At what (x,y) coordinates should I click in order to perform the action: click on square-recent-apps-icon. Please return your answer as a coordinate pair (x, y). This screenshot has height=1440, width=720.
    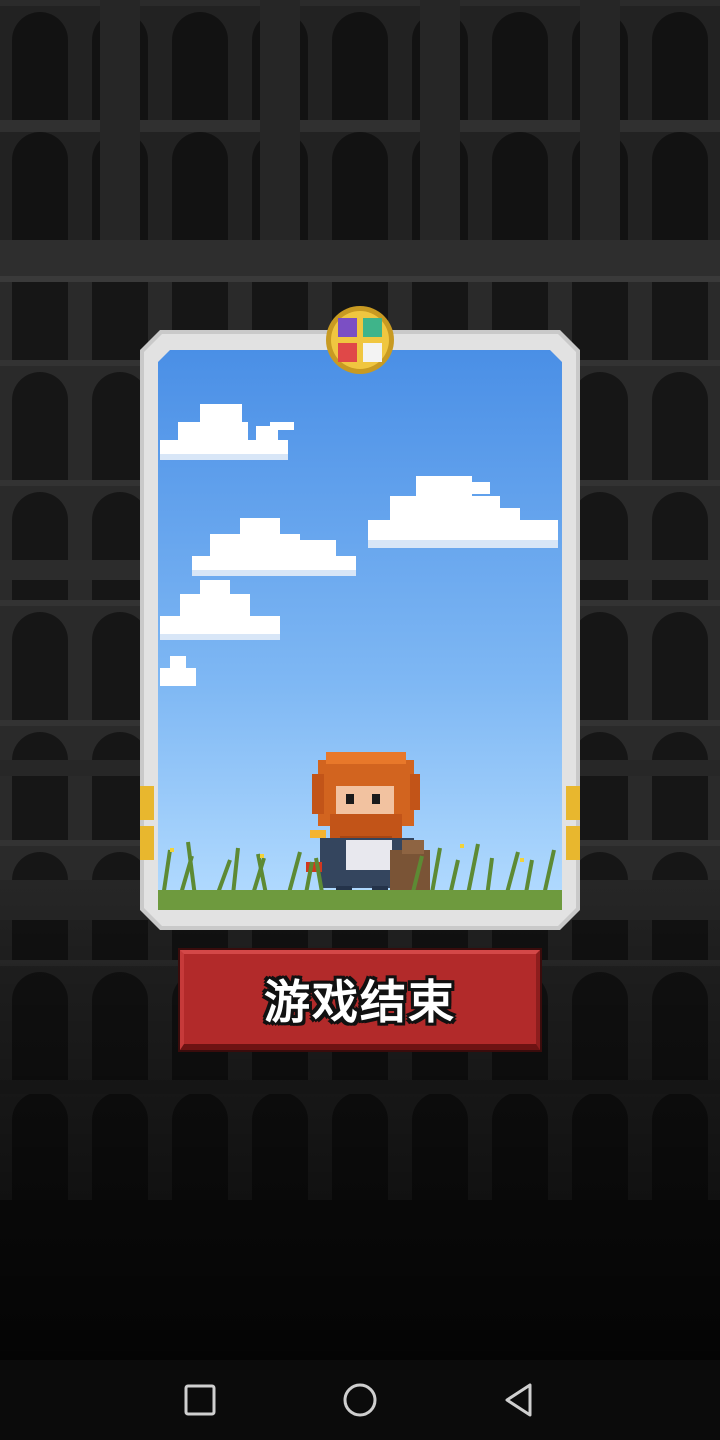
    Looking at the image, I should click on (200, 1400).